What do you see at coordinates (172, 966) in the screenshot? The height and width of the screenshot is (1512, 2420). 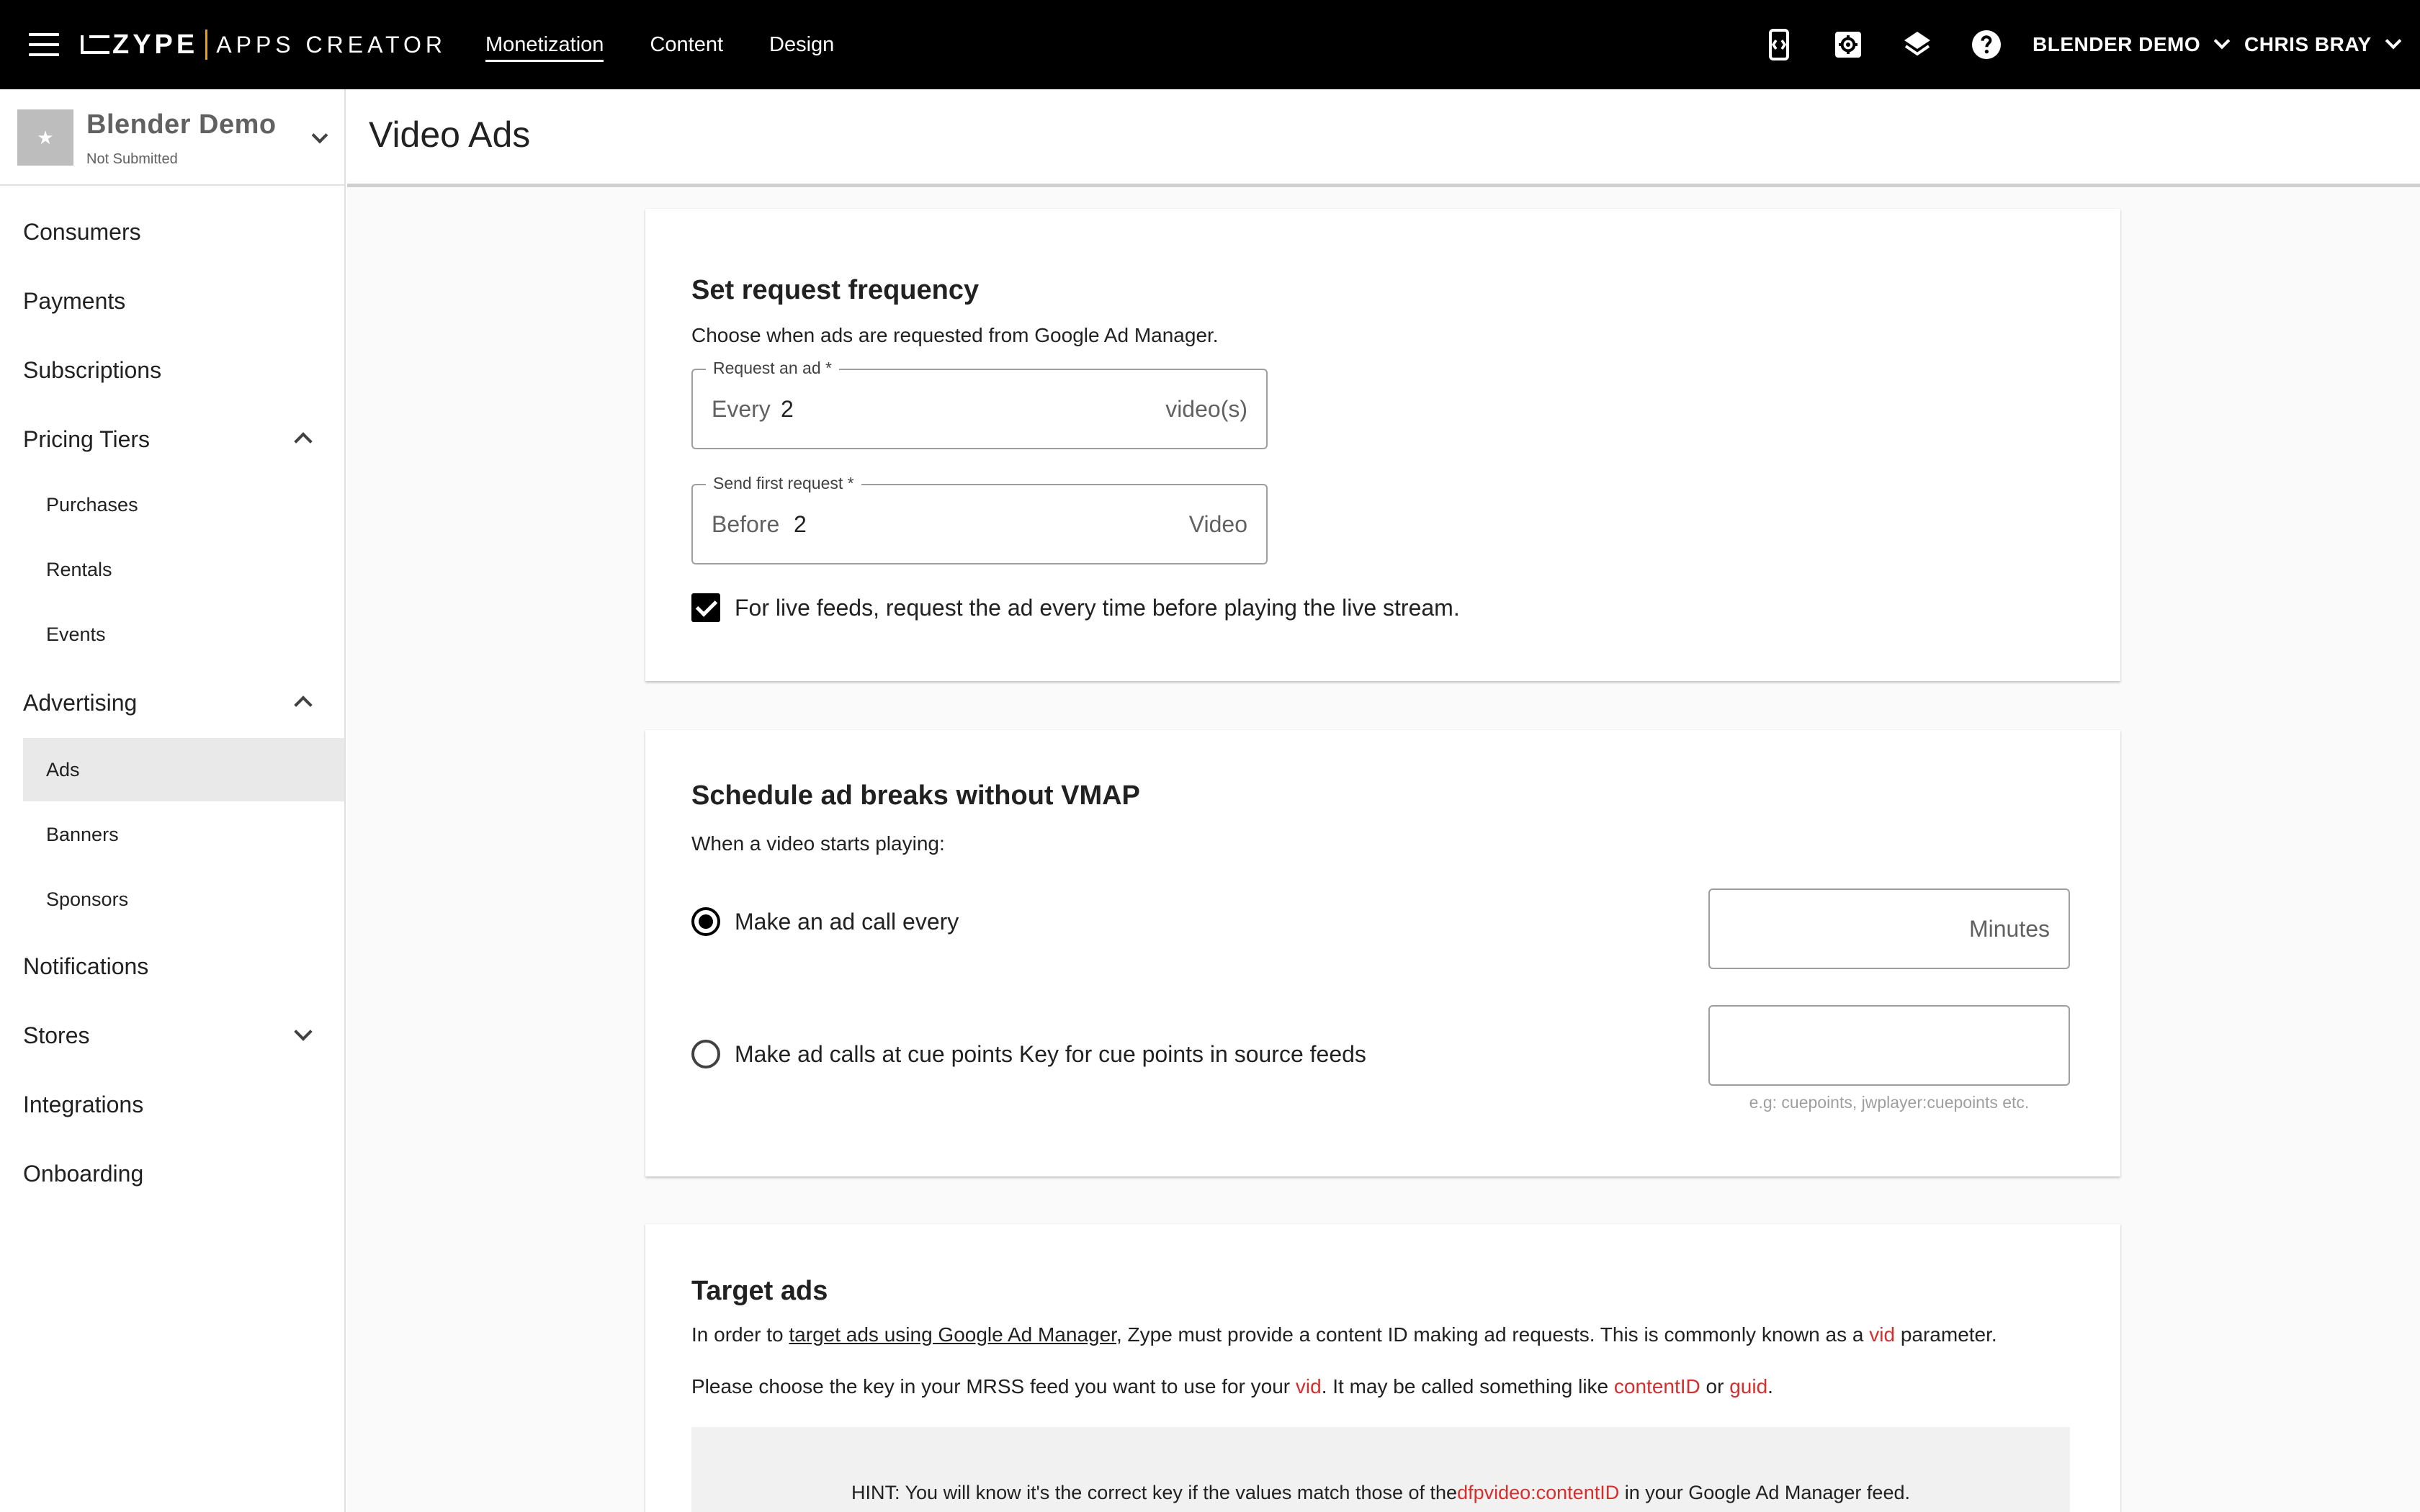 I see `sidebar-item-notifications: Notifications` at bounding box center [172, 966].